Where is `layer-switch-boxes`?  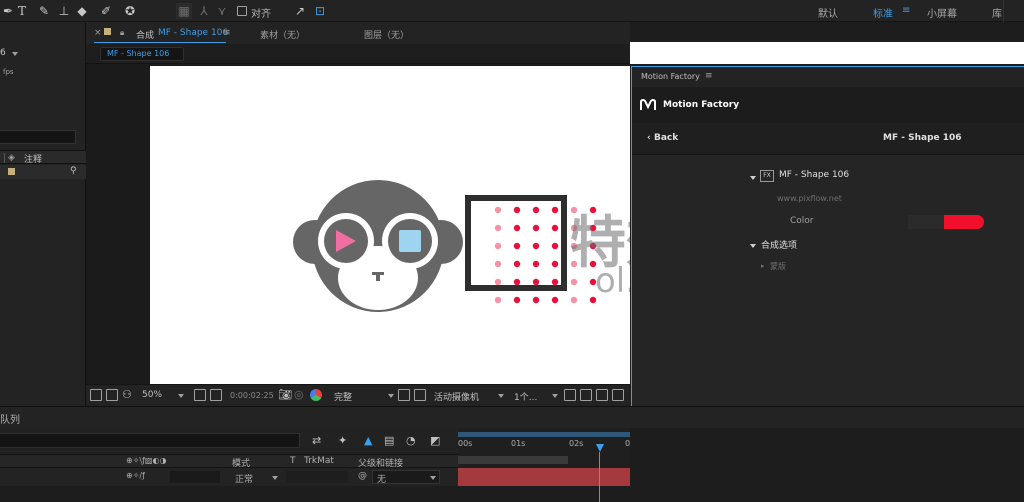
layer-switch-boxes is located at coordinates (195, 477).